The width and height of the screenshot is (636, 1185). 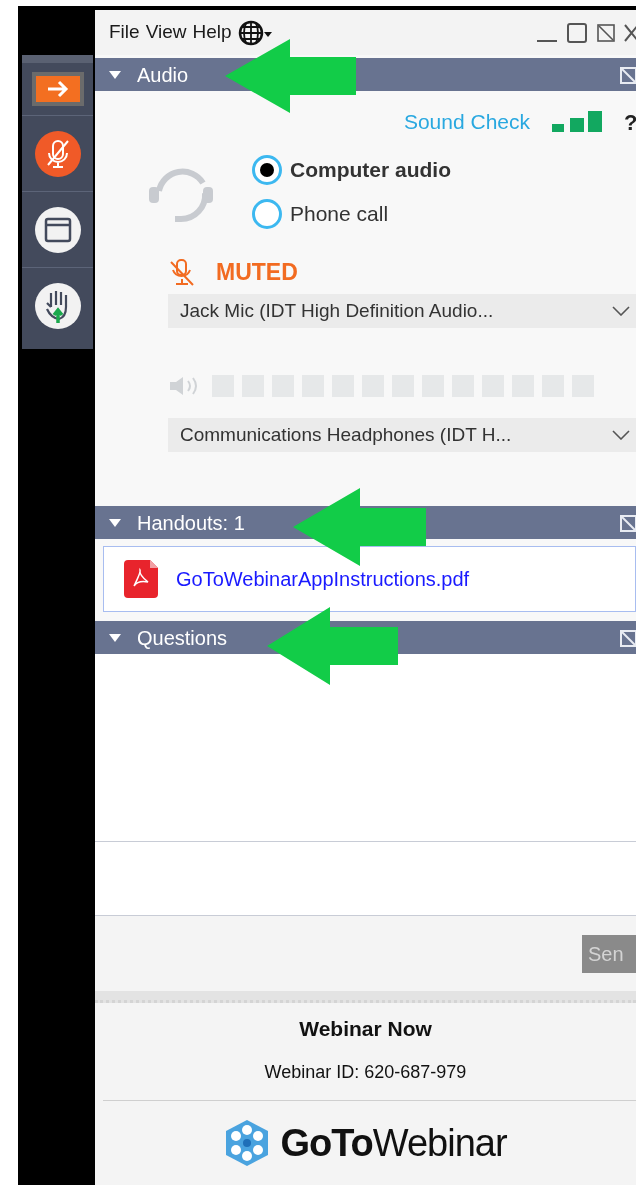 I want to click on sidebar-grip, so click(x=57, y=59).